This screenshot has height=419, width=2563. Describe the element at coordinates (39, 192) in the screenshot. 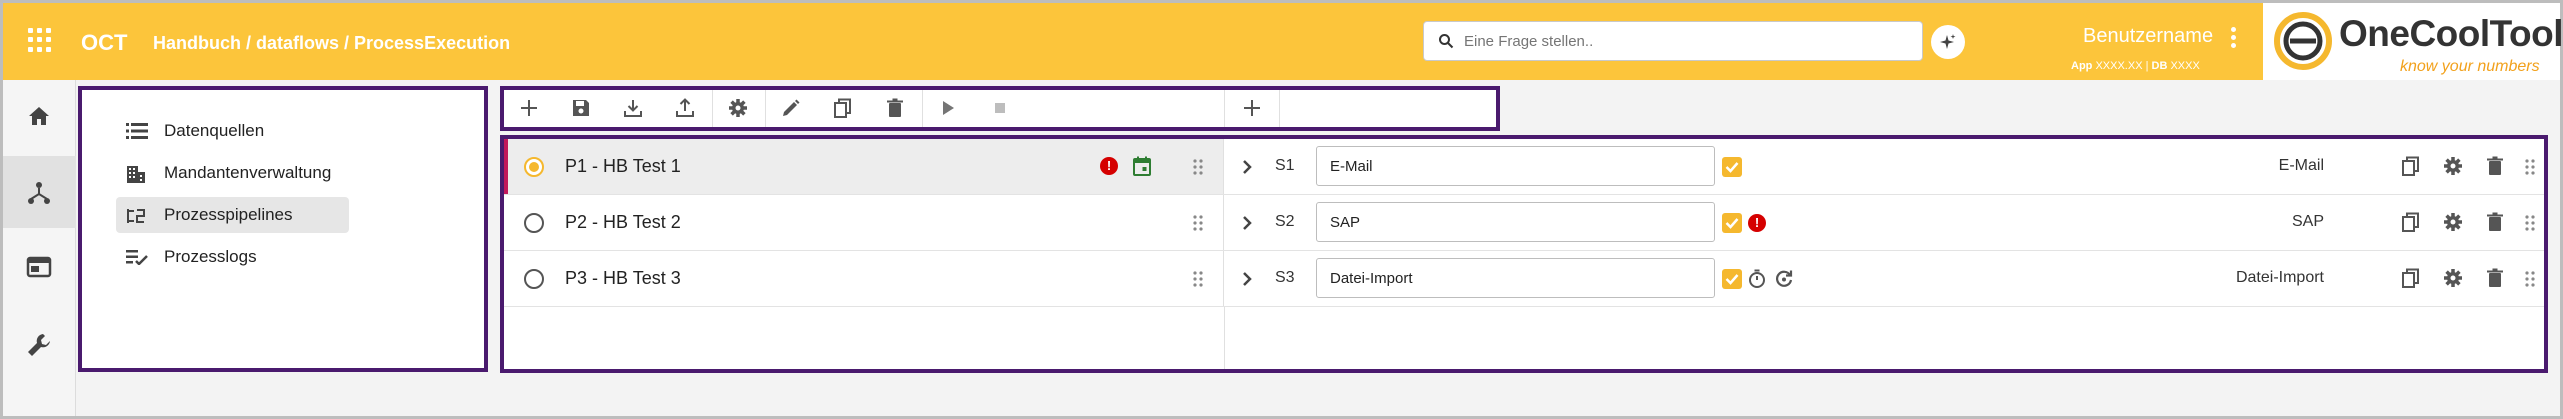

I see `rail-item-dataflows` at that location.